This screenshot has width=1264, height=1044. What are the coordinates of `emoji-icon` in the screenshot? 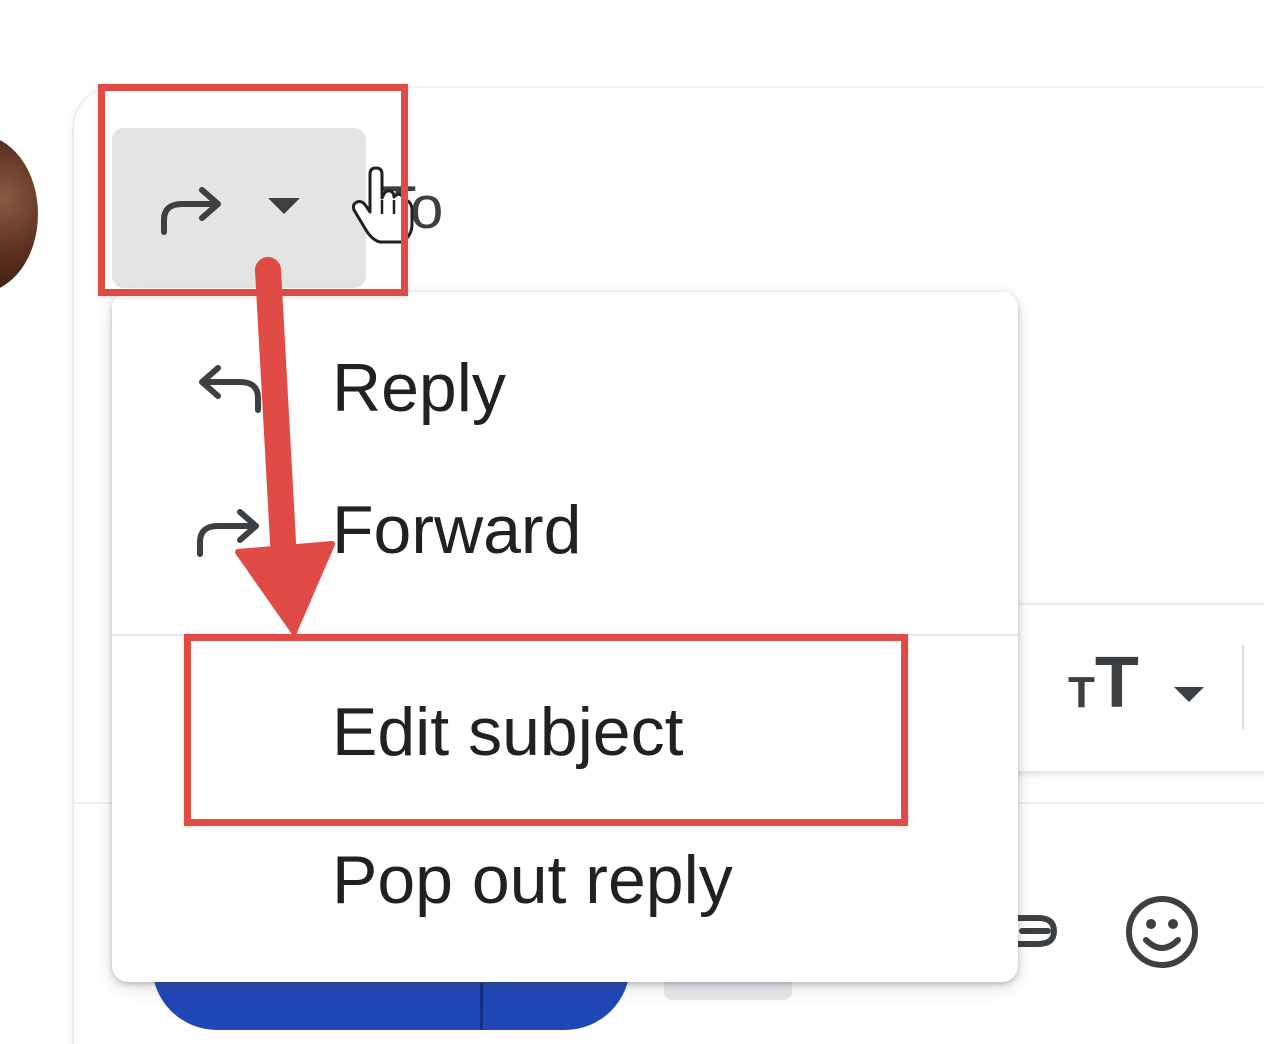 It's located at (1162, 932).